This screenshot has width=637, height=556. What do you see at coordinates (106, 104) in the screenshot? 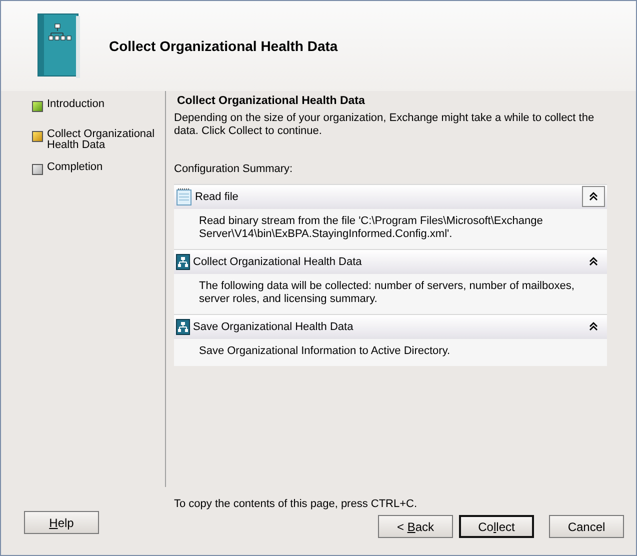
I see `wizard-step: Introduction` at bounding box center [106, 104].